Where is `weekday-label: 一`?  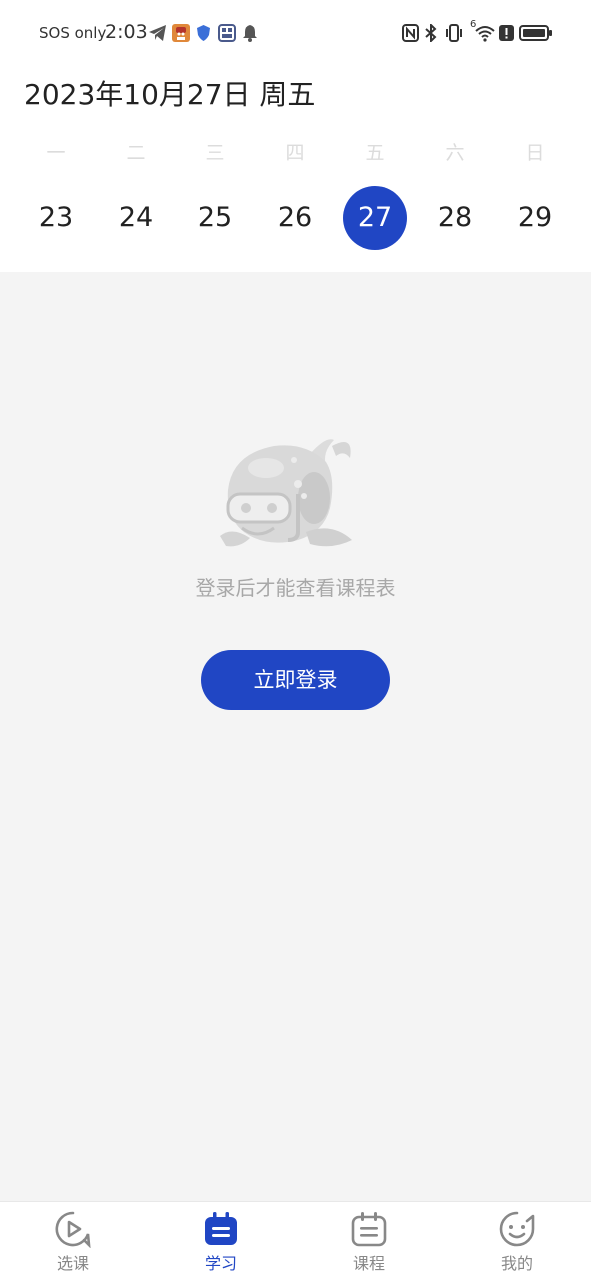 weekday-label: 一 is located at coordinates (56, 153).